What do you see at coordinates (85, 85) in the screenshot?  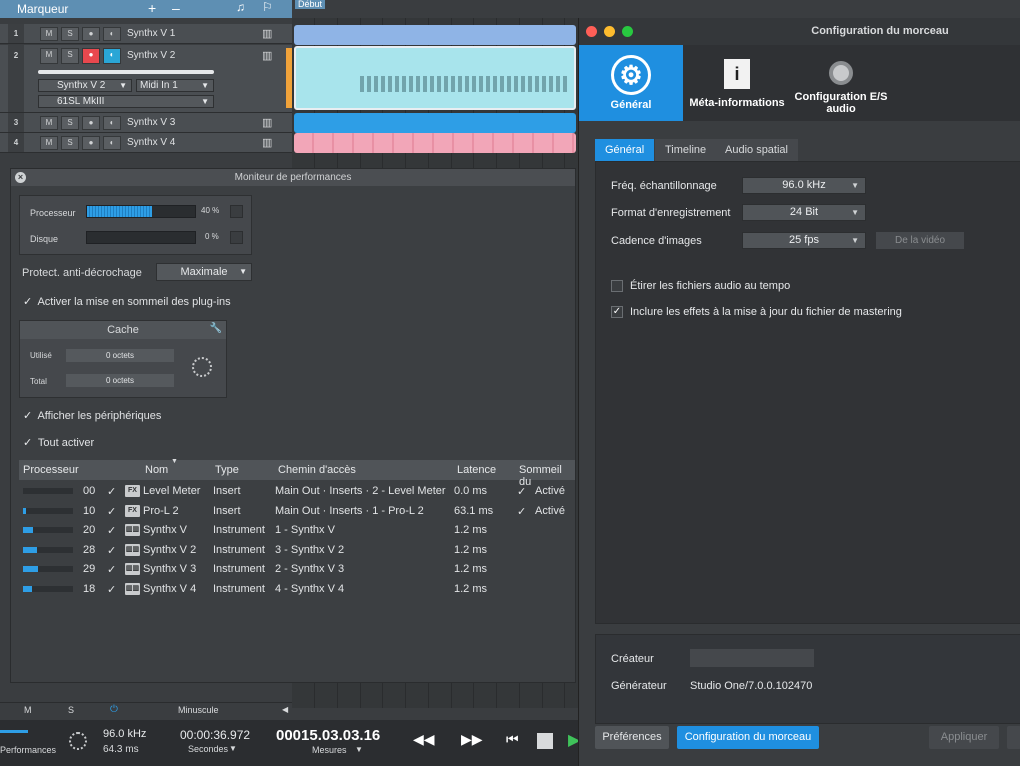 I see `instrument-select: Synthx V 2 ▼` at bounding box center [85, 85].